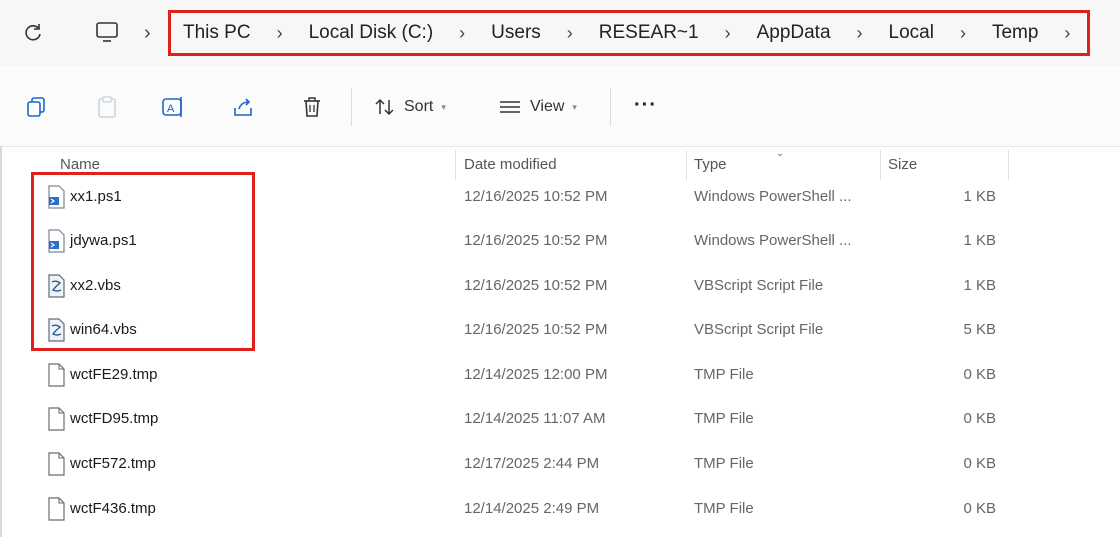 This screenshot has height=537, width=1120. Describe the element at coordinates (649, 33) in the screenshot. I see `breadcrumb-item-resear: RESEAR~1` at that location.